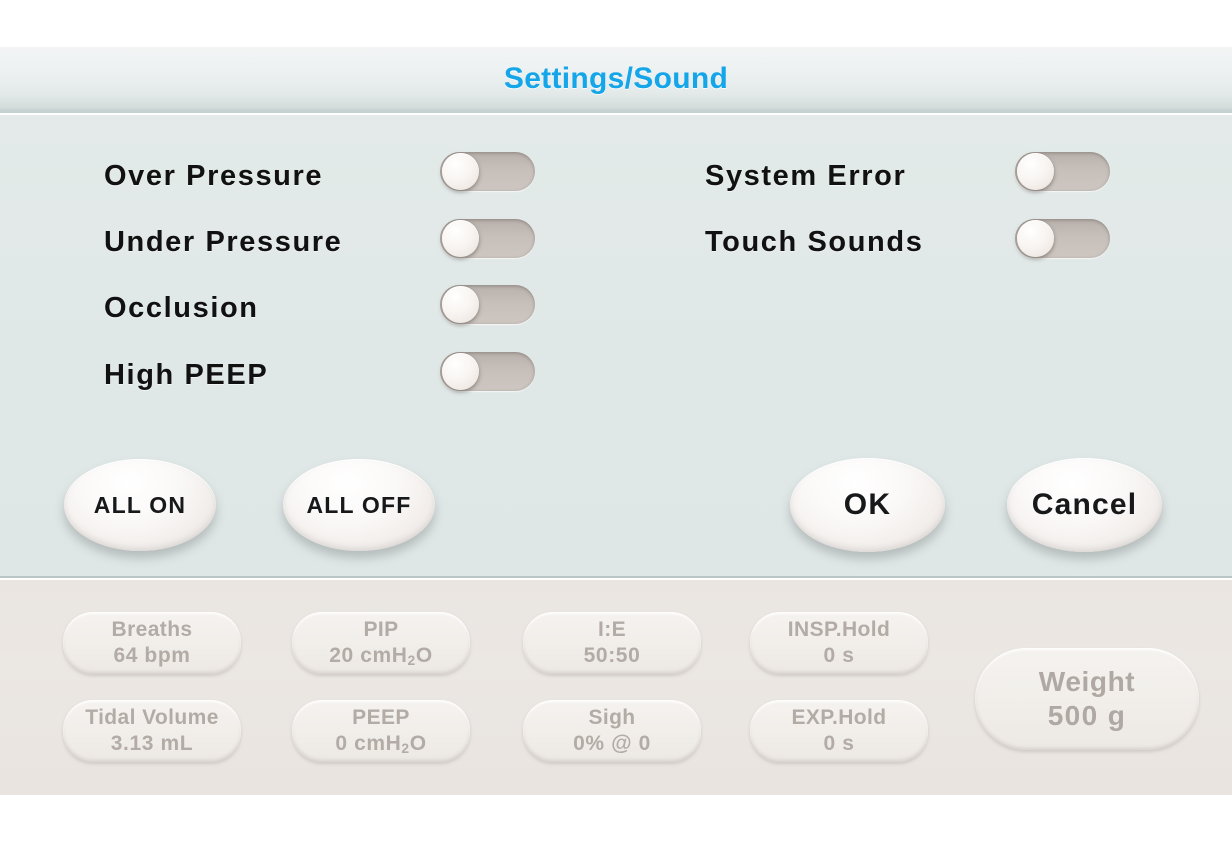 The height and width of the screenshot is (848, 1232). What do you see at coordinates (152, 630) in the screenshot?
I see `param-label: Breaths` at bounding box center [152, 630].